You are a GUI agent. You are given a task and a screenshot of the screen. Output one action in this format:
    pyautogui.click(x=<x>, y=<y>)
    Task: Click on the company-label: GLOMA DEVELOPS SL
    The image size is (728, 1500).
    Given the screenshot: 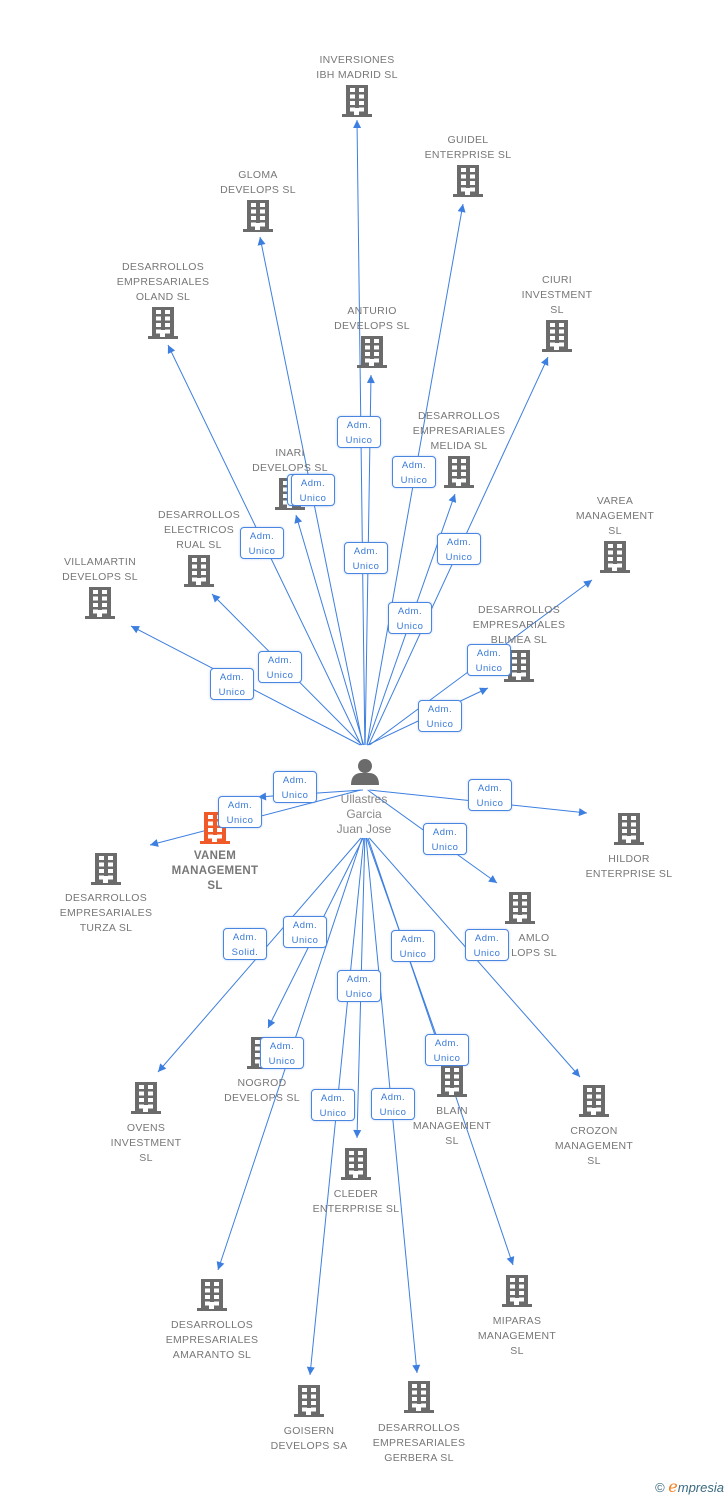 What is the action you would take?
    pyautogui.click(x=258, y=183)
    